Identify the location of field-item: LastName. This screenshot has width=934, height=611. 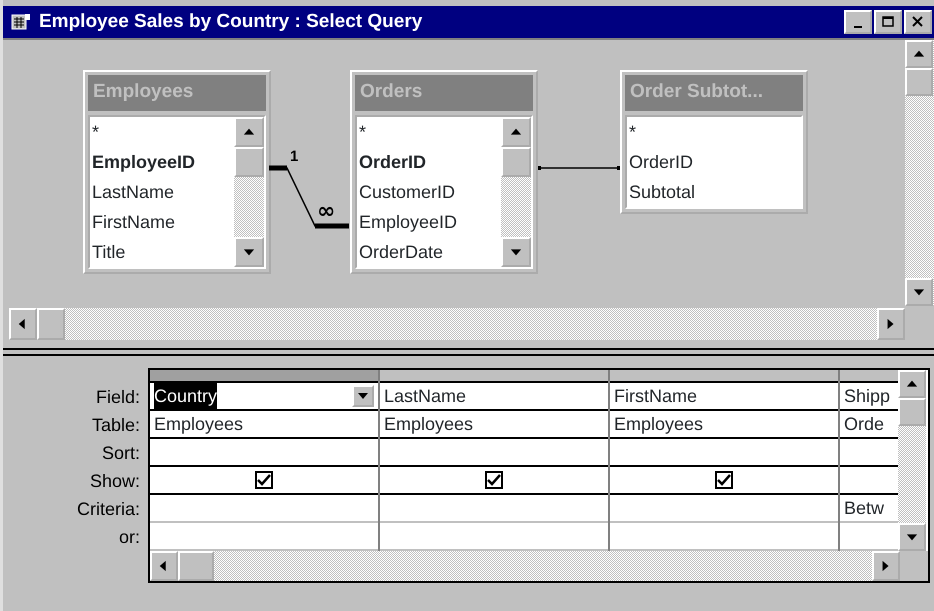
(162, 192).